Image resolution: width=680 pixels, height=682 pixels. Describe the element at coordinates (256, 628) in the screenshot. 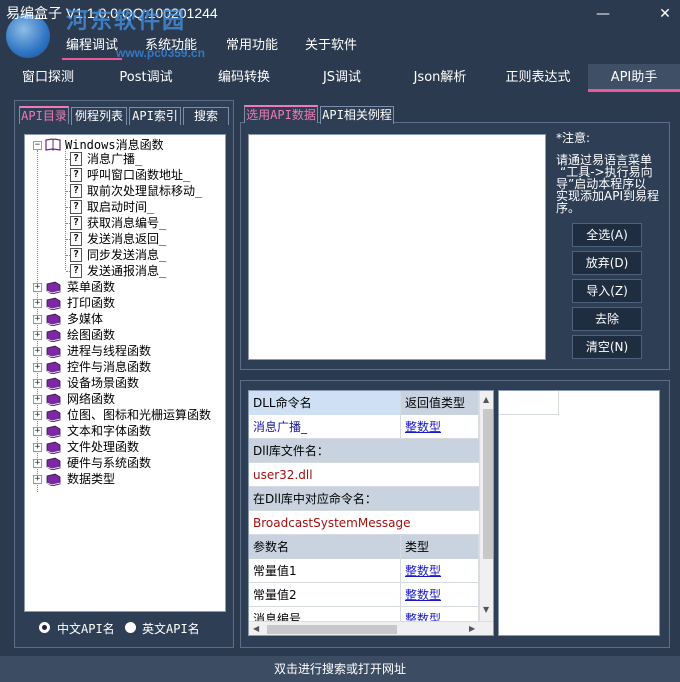

I see `scroll-left-icon: ◀` at that location.